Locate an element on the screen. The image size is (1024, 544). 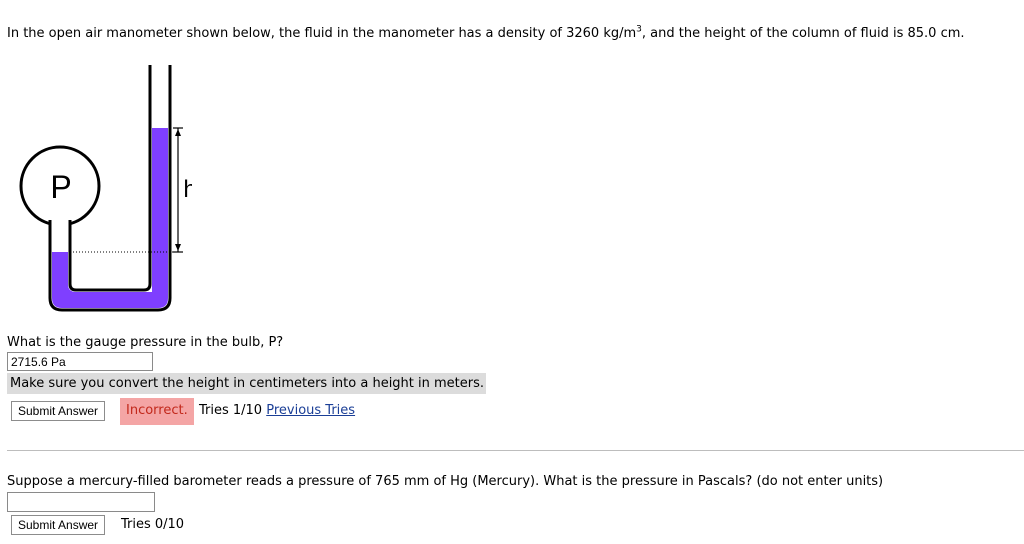
answer-input-1: 2715.6 Pa is located at coordinates (80, 361).